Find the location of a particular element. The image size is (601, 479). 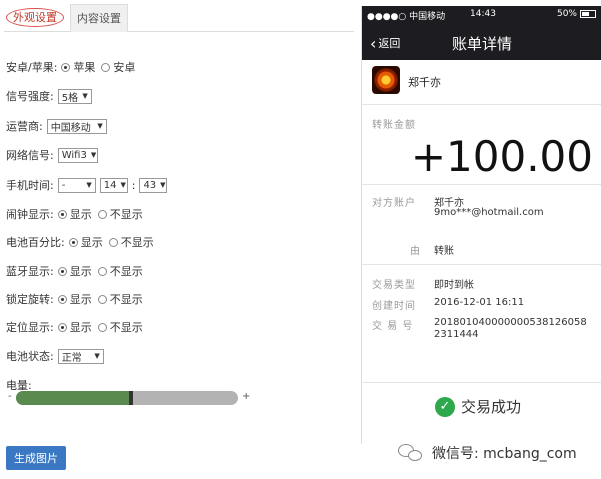

success-label: 交易成功 is located at coordinates (491, 407).